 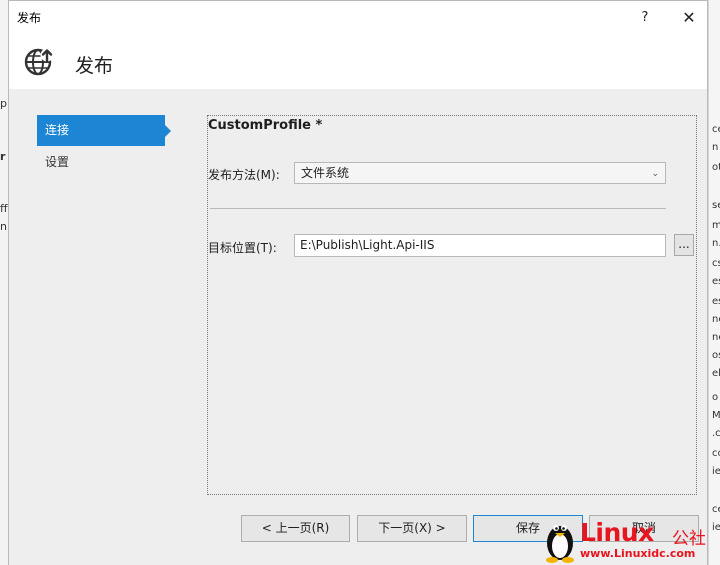 What do you see at coordinates (325, 173) in the screenshot?
I see `publish-method-value: 文件系统` at bounding box center [325, 173].